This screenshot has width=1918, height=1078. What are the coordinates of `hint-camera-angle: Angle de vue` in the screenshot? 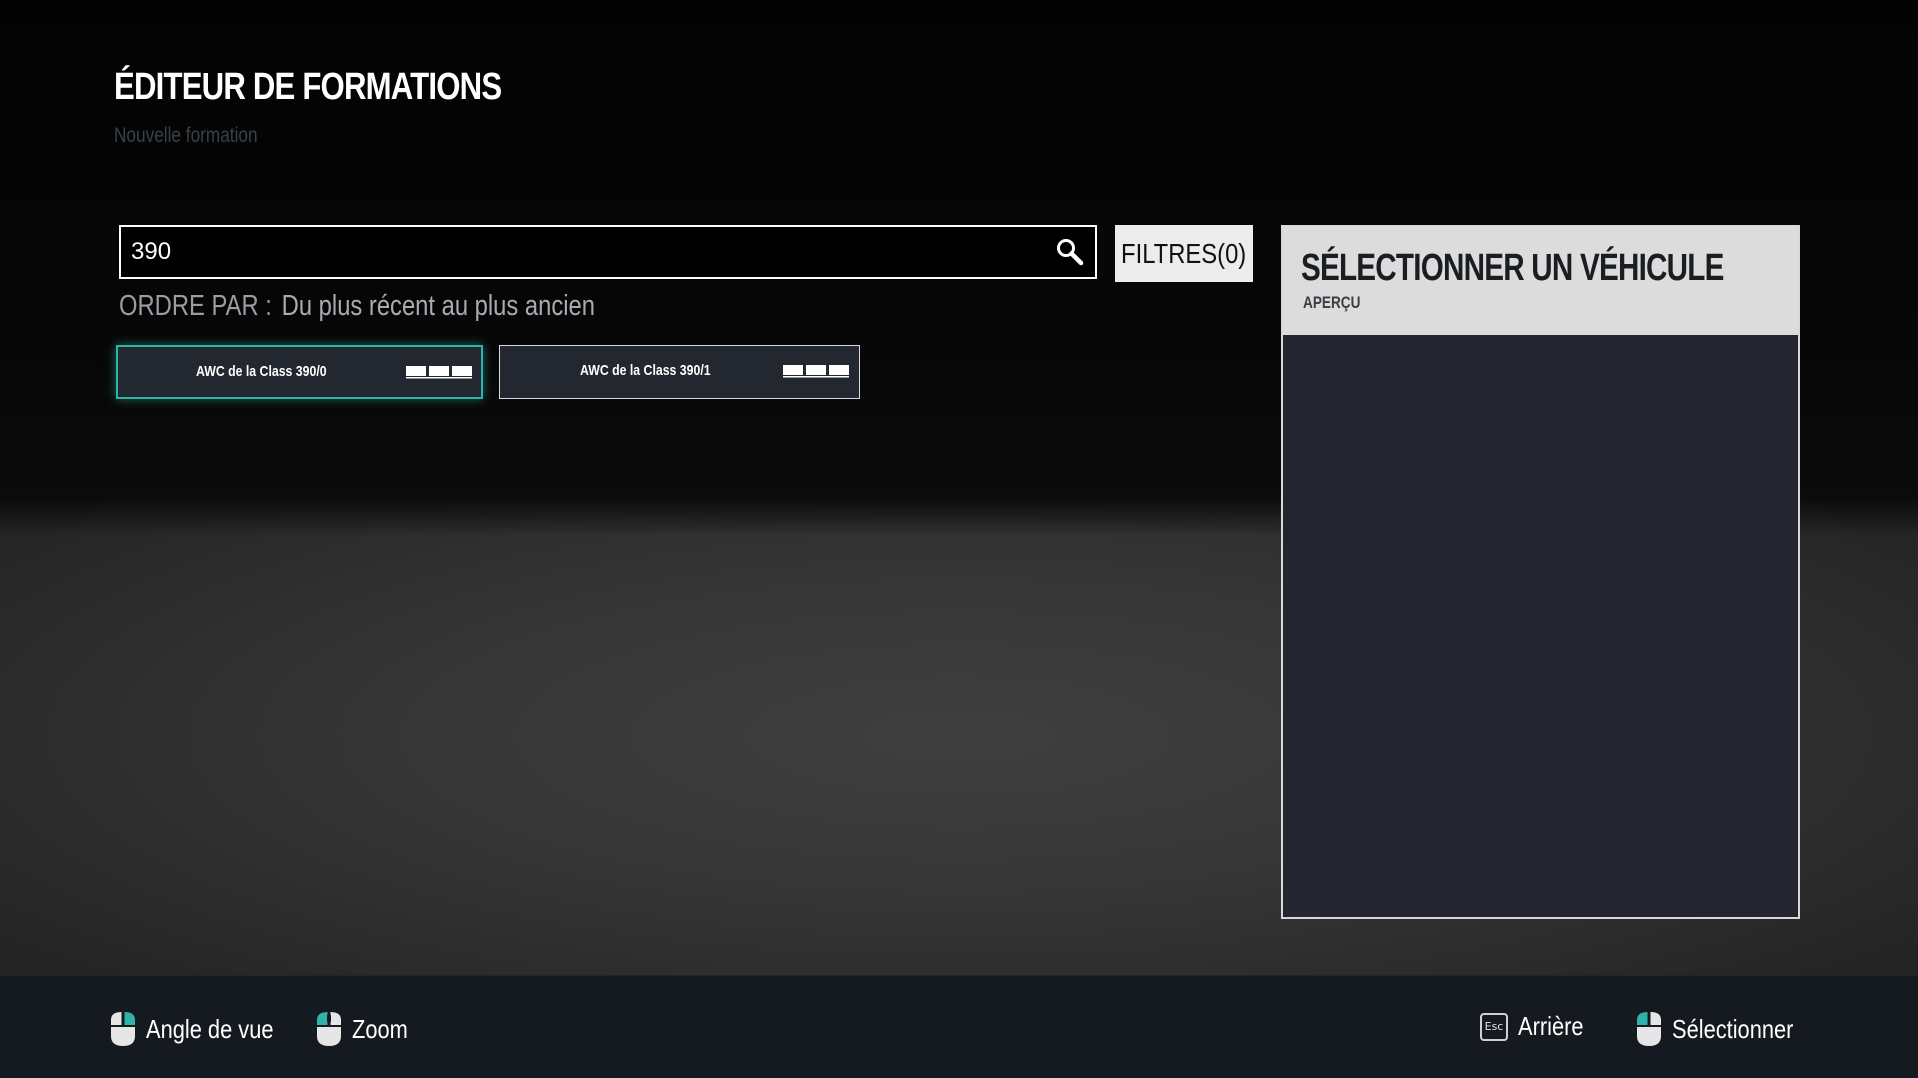 It's located at (204, 1029).